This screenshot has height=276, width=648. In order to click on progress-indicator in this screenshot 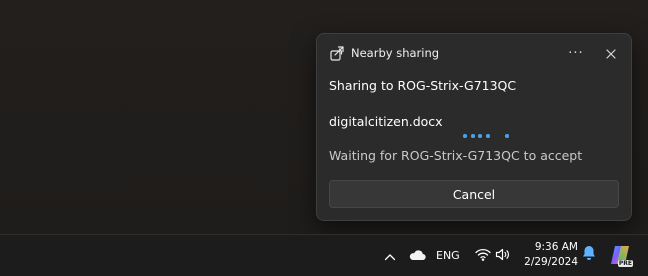, I will do `click(489, 136)`.